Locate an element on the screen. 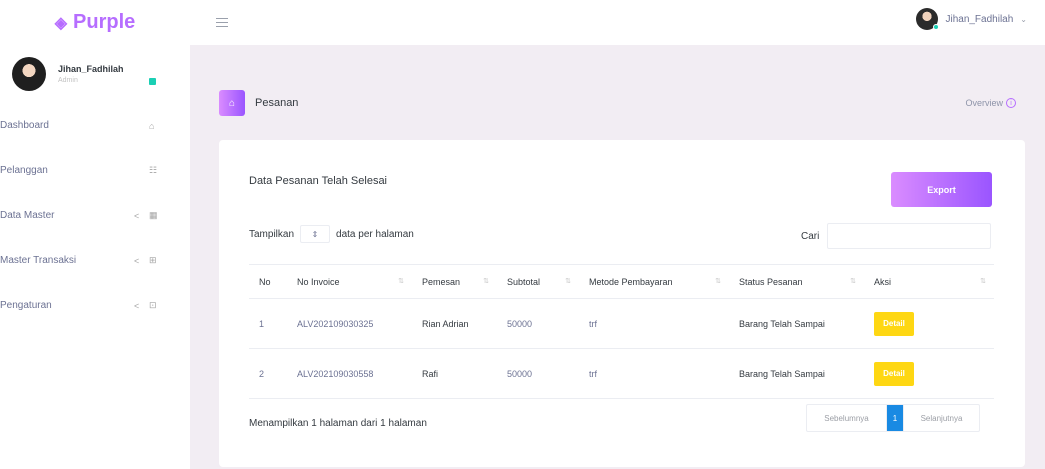 The width and height of the screenshot is (1045, 469). user-dropdown: Jihan_Fadhilah ⌄ is located at coordinates (971, 19).